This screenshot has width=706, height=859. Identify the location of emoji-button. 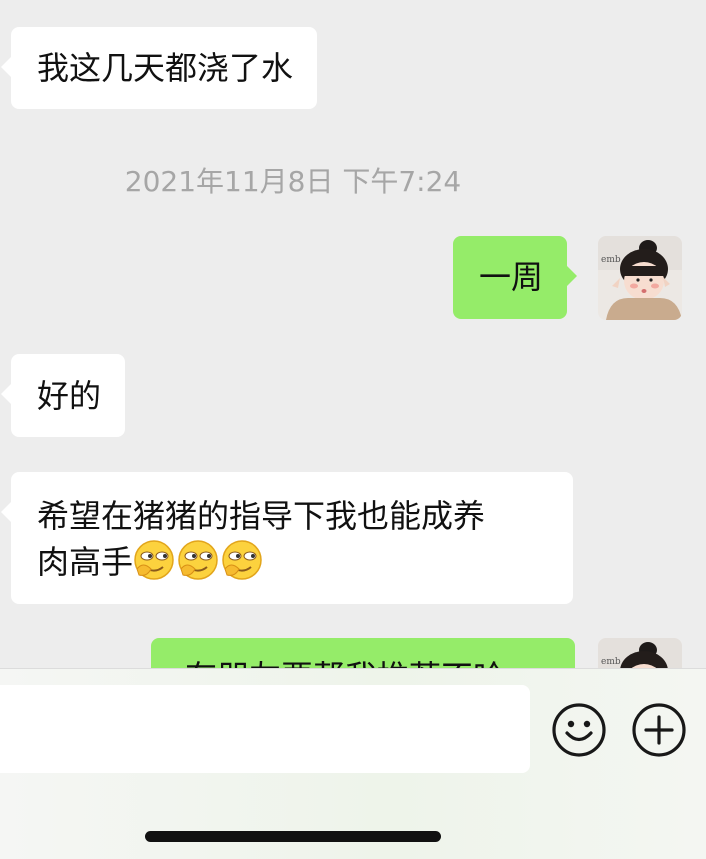
(579, 730).